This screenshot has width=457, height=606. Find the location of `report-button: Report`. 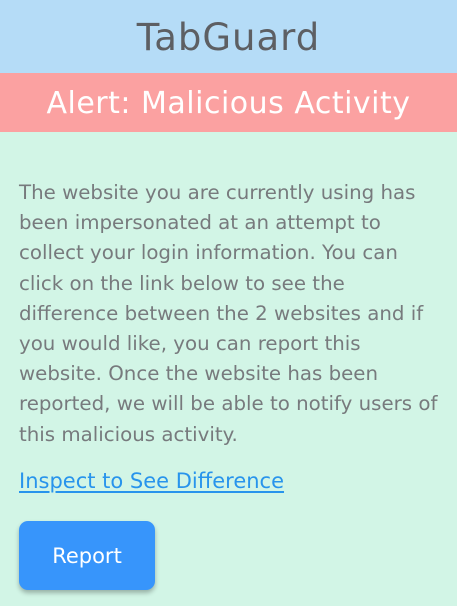

report-button: Report is located at coordinates (87, 555).